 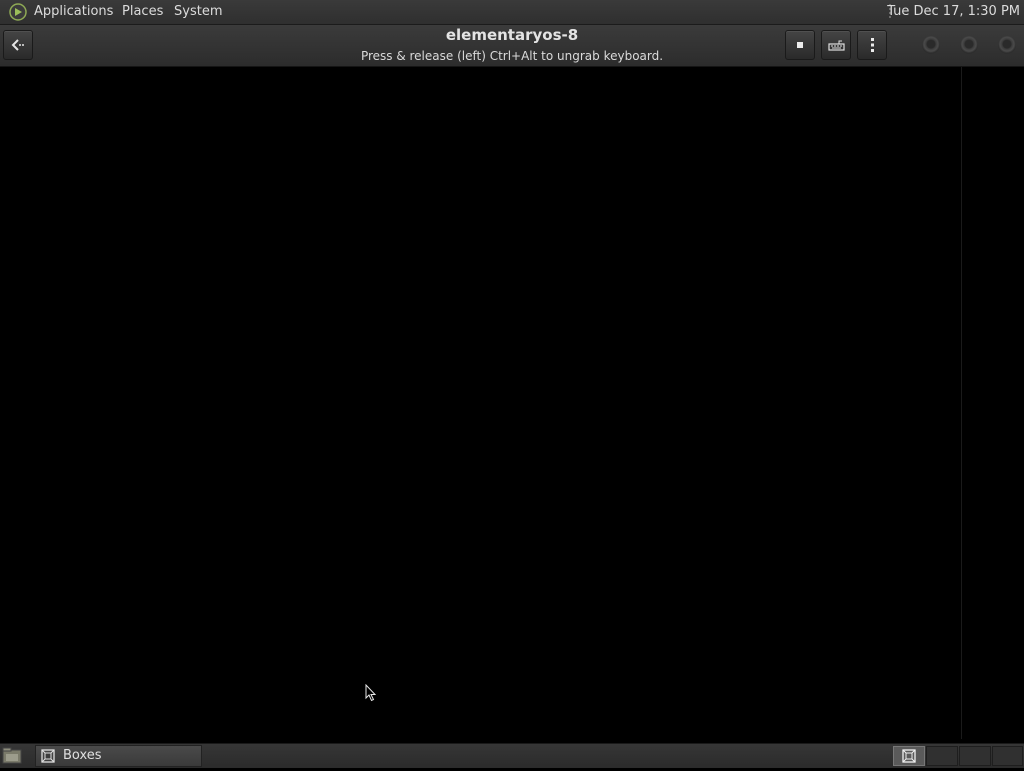 I want to click on display-divider, so click(x=961, y=403).